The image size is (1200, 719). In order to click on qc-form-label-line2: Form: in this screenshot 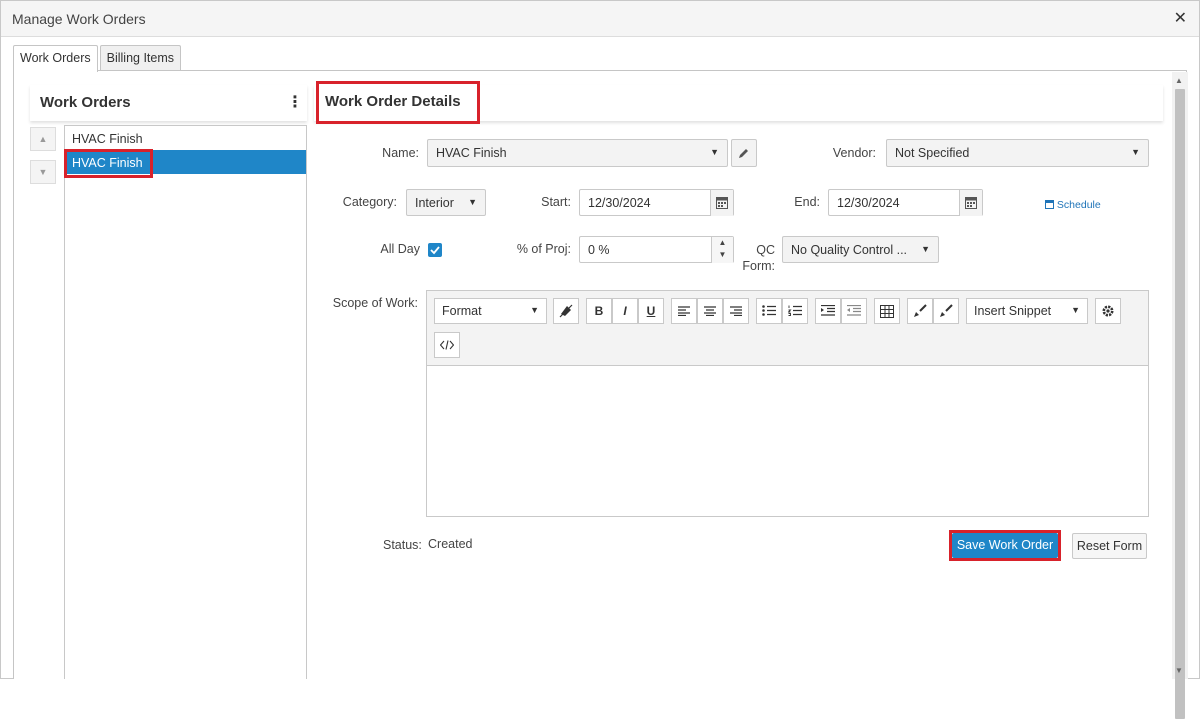, I will do `click(758, 266)`.